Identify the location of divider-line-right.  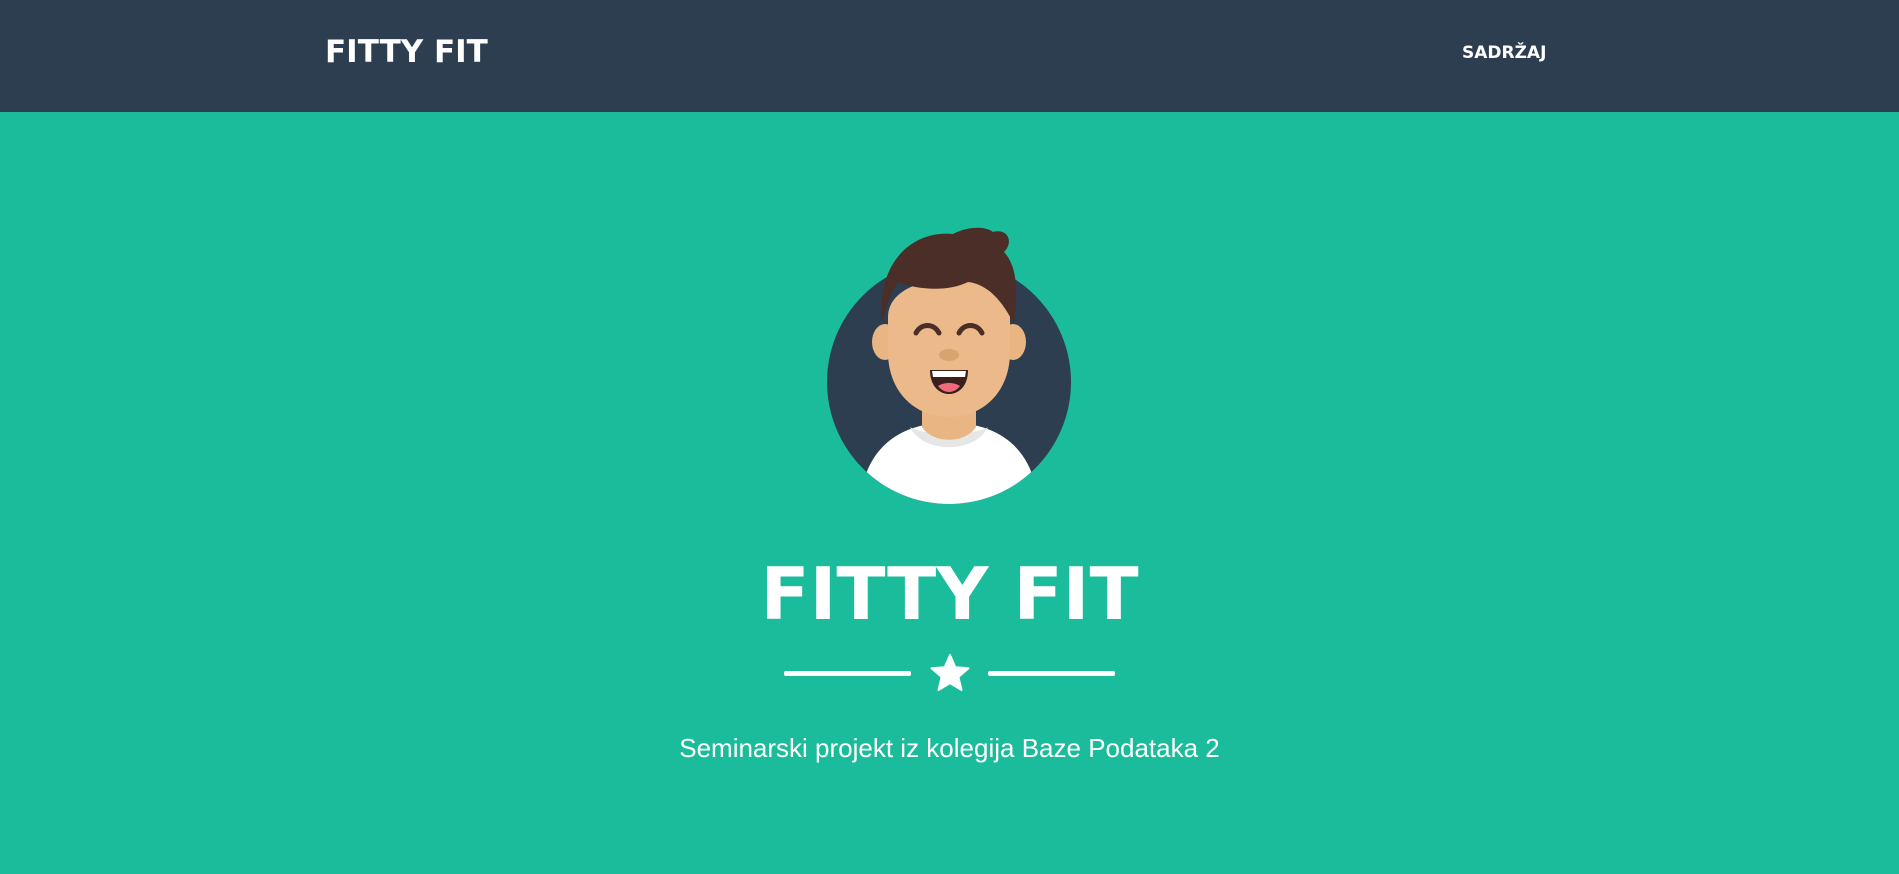
(1051, 673).